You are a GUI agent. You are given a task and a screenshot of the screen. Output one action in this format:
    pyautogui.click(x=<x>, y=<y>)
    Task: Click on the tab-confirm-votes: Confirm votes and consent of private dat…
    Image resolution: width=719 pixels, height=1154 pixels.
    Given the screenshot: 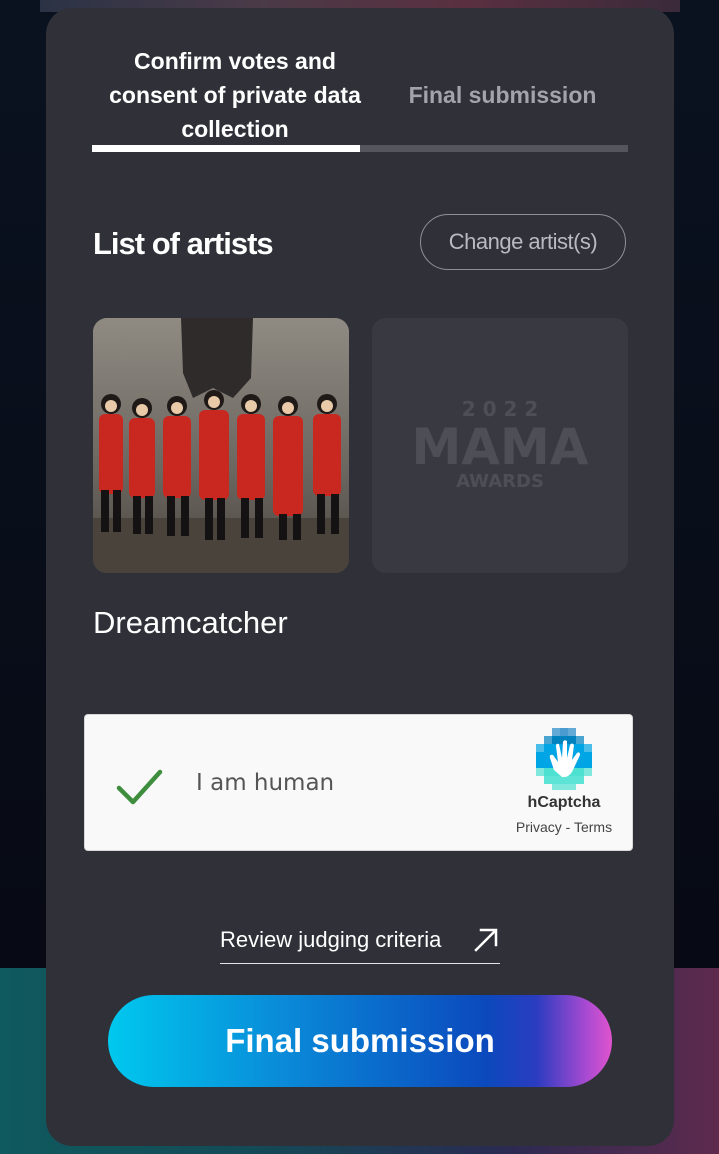 What is the action you would take?
    pyautogui.click(x=235, y=95)
    